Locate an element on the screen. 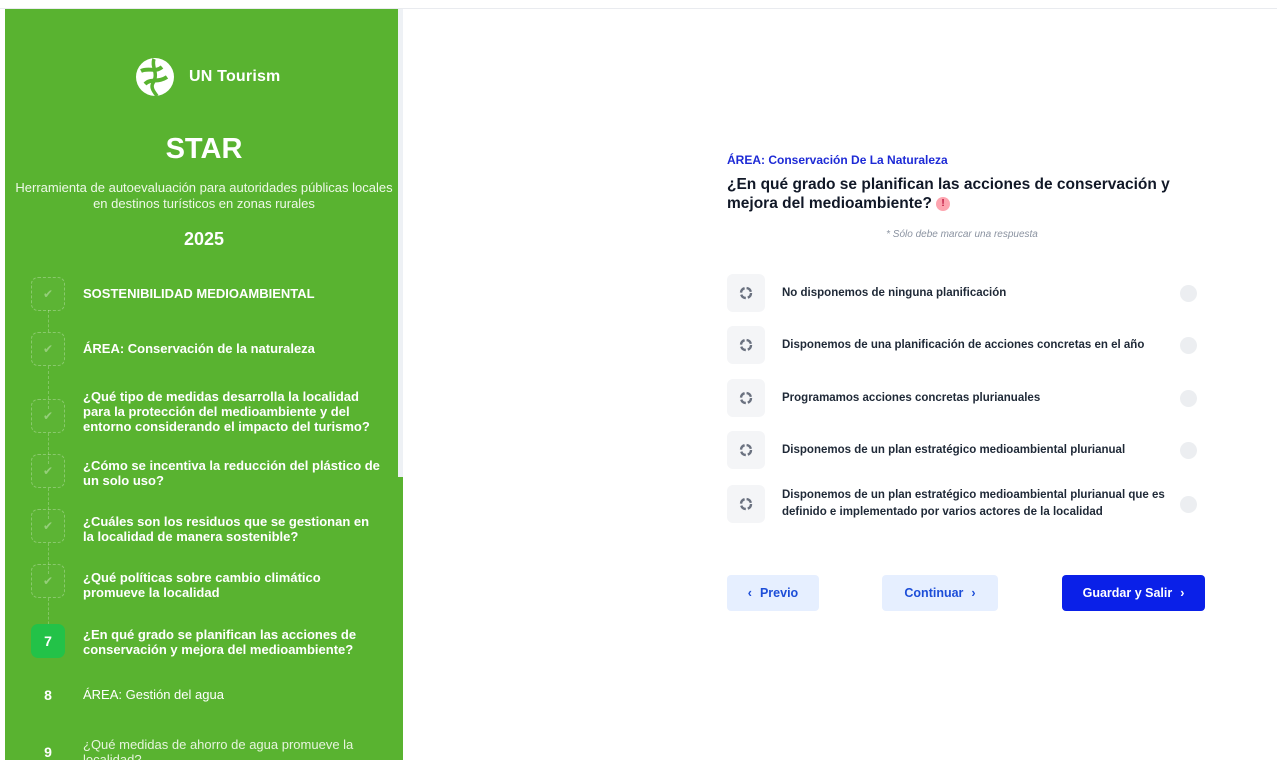 The width and height of the screenshot is (1277, 760). step-number: 7 is located at coordinates (48, 641).